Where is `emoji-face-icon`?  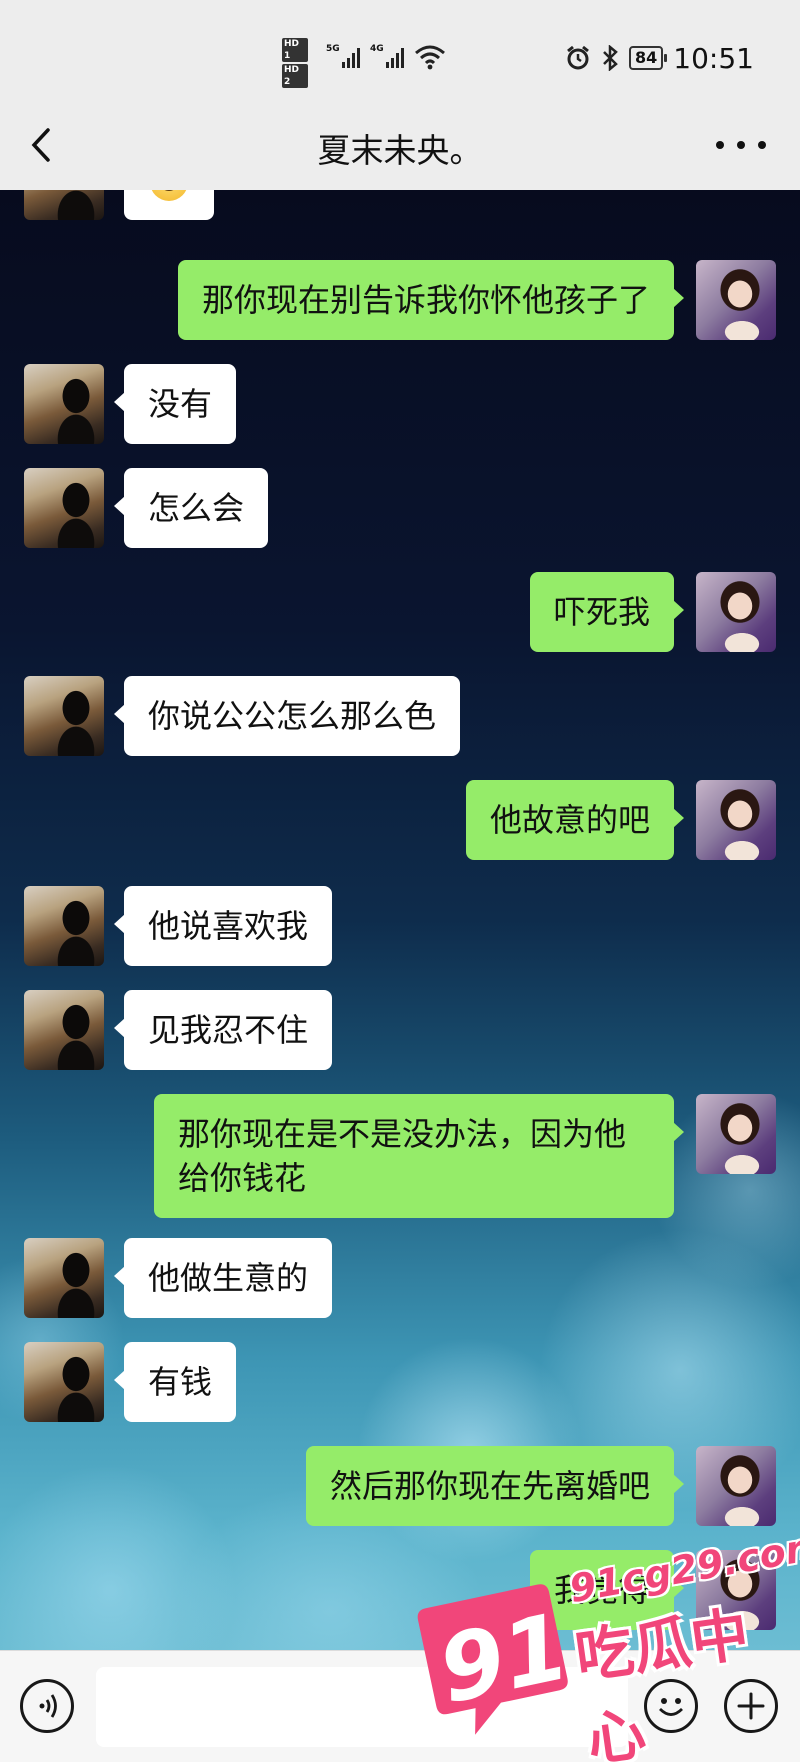 emoji-face-icon is located at coordinates (671, 1707).